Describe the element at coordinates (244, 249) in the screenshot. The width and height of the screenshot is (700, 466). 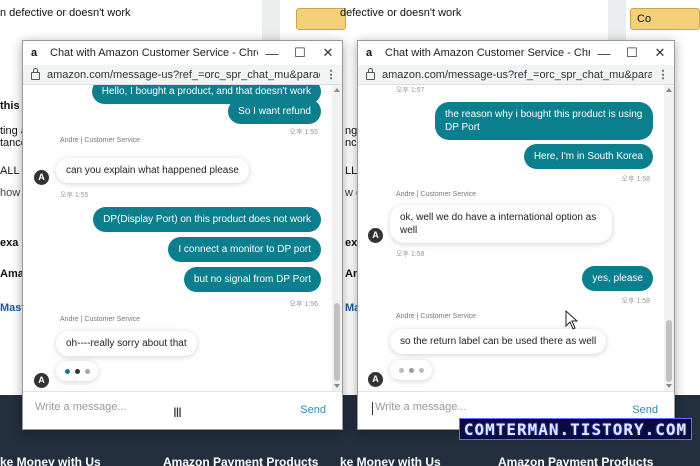
I see `outgoing-message: I connect a monitor to DP port` at that location.